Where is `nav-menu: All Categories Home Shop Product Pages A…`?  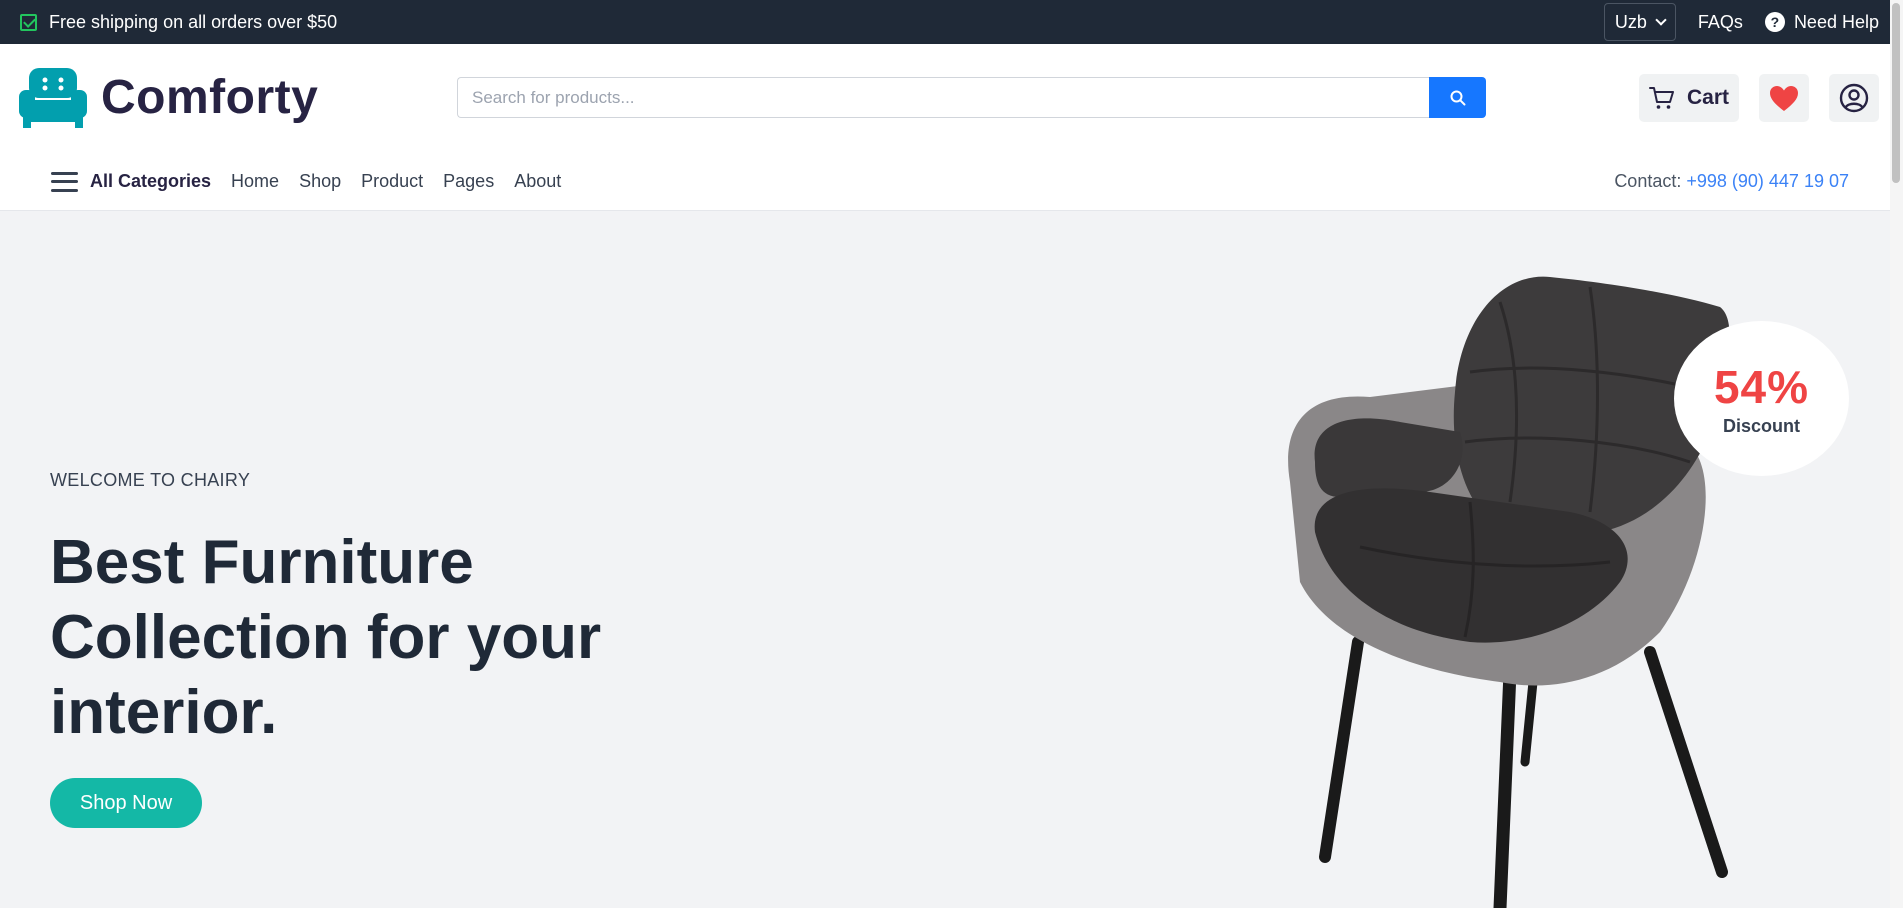
nav-menu: All Categories Home Shop Product Pages A… is located at coordinates (316, 181).